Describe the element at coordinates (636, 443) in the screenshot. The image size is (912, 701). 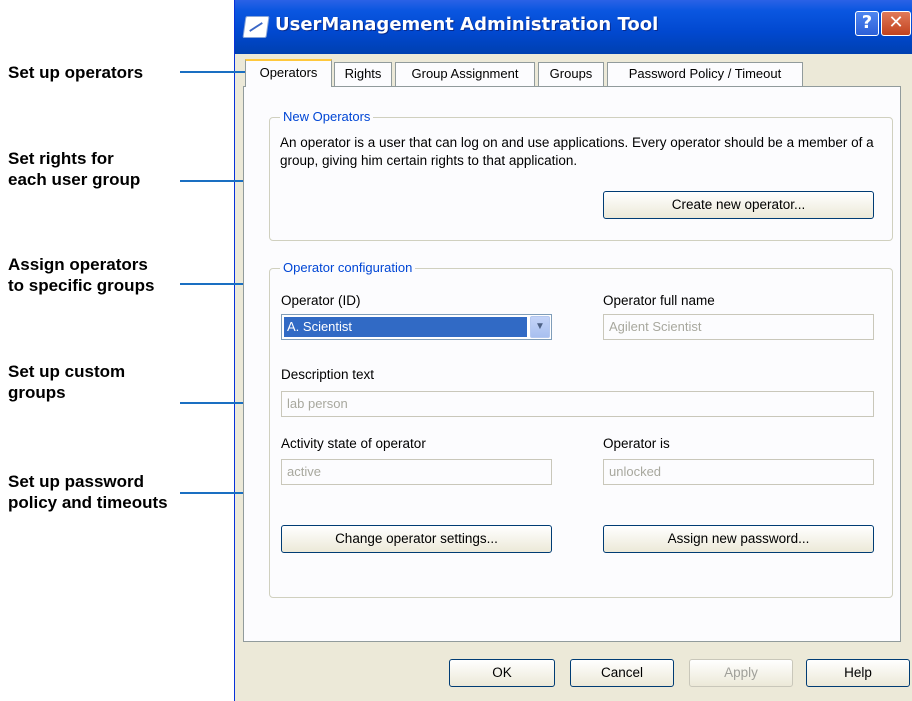
I see `operator-lock-label: Operator is` at that location.